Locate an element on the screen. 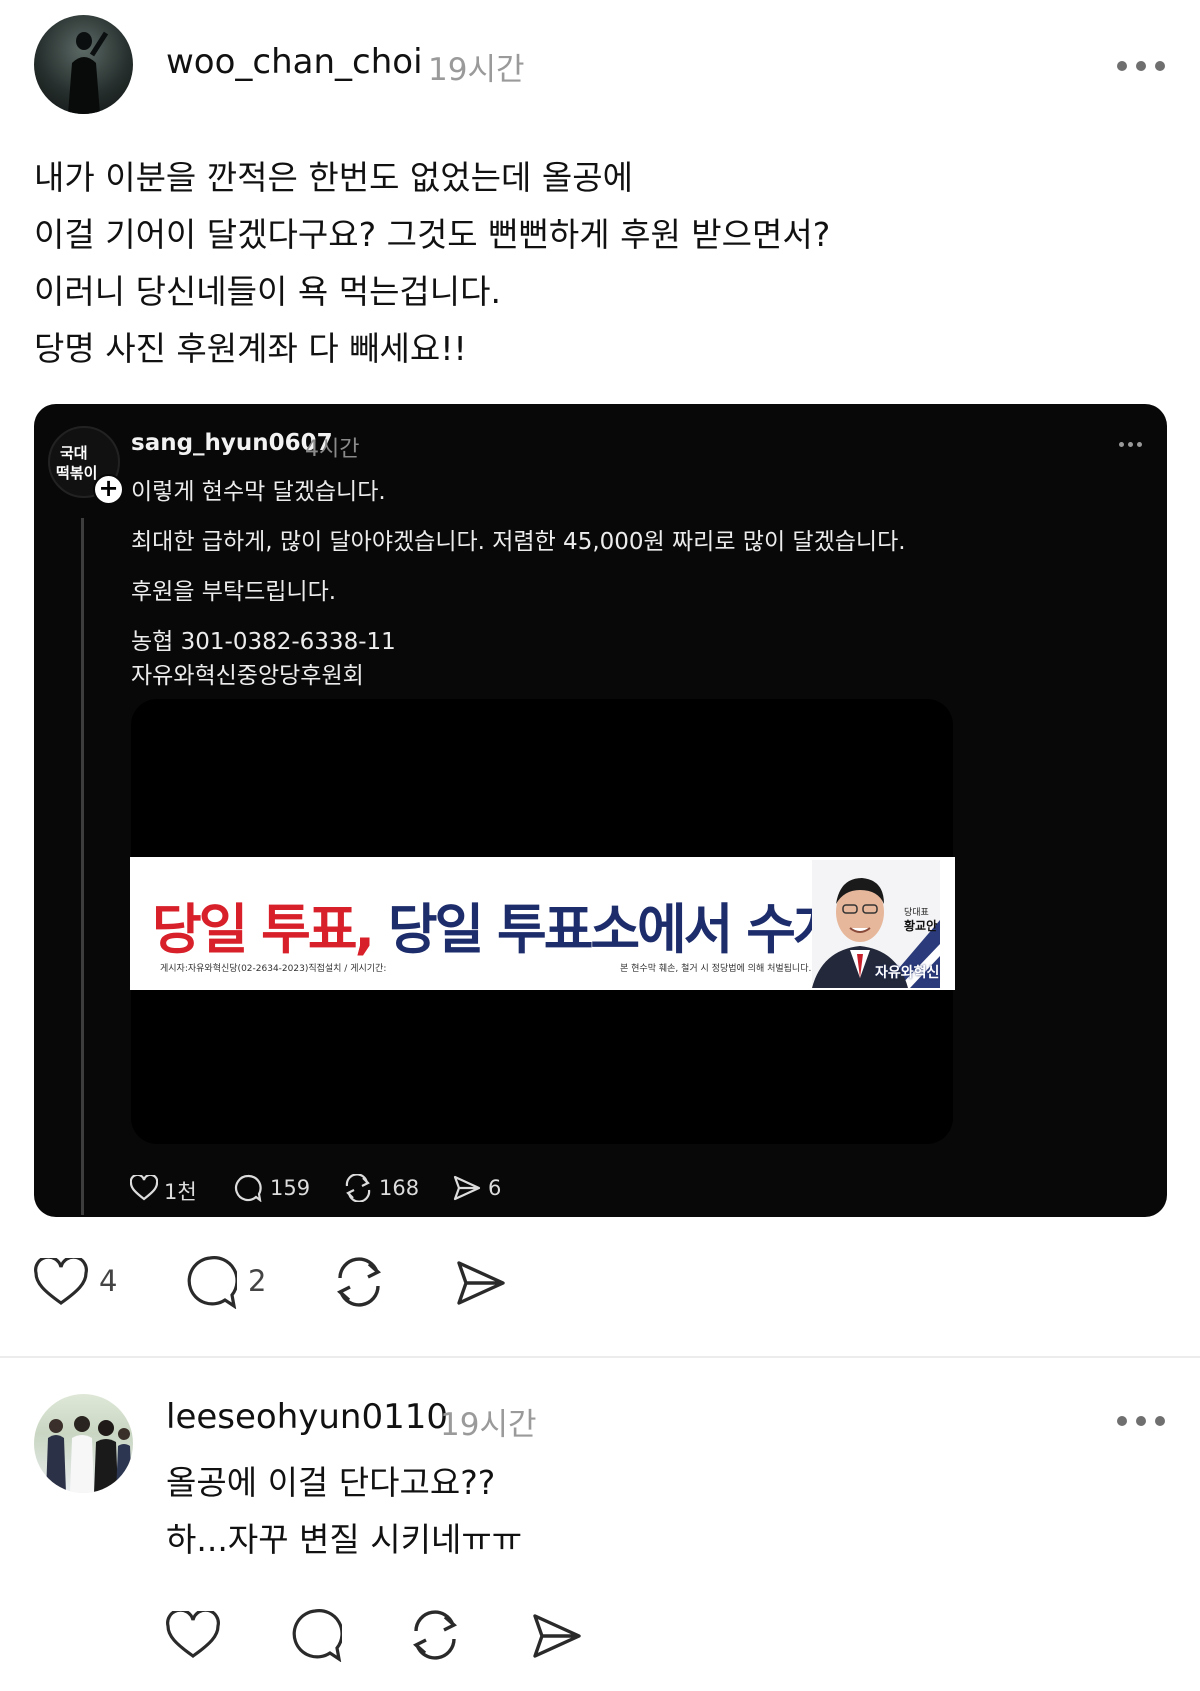 This screenshot has height=1691, width=1200. quoted-text-line: 농협 301-0382-6338-11 is located at coordinates (263, 642).